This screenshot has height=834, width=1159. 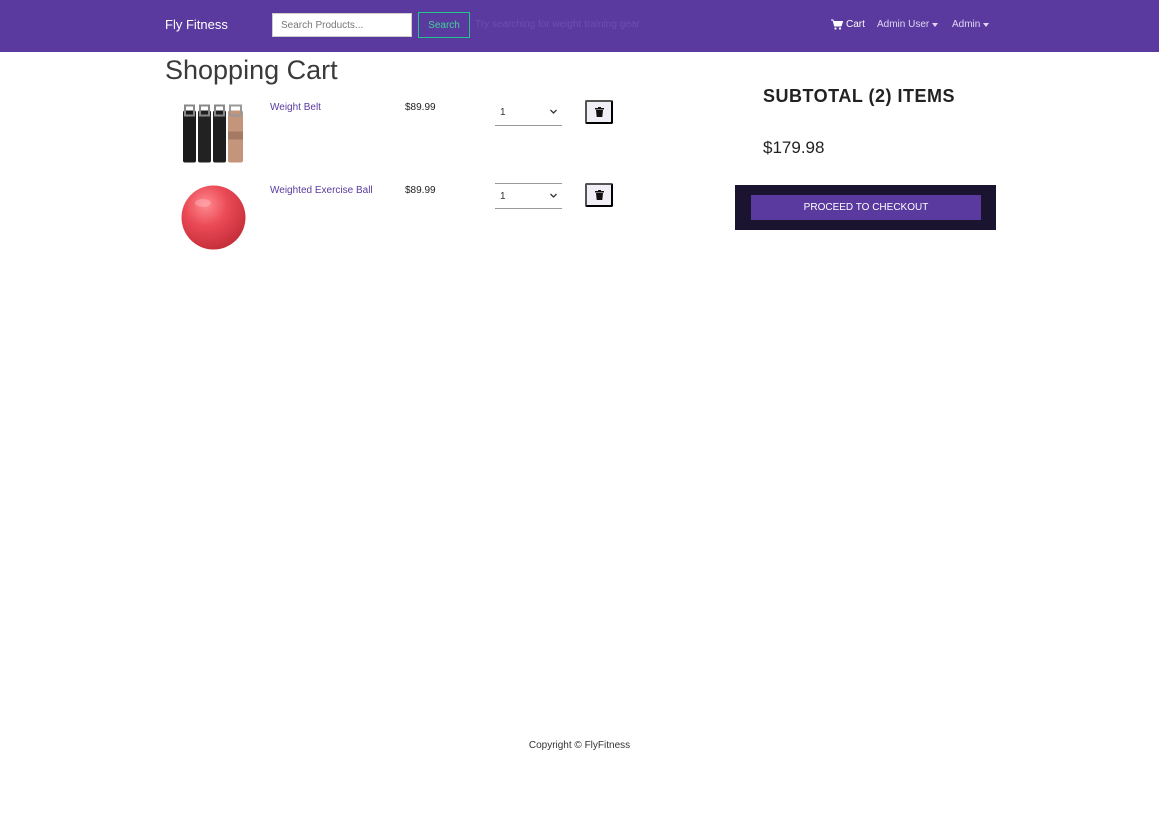 I want to click on exercise-ball-image, so click(x=213, y=217).